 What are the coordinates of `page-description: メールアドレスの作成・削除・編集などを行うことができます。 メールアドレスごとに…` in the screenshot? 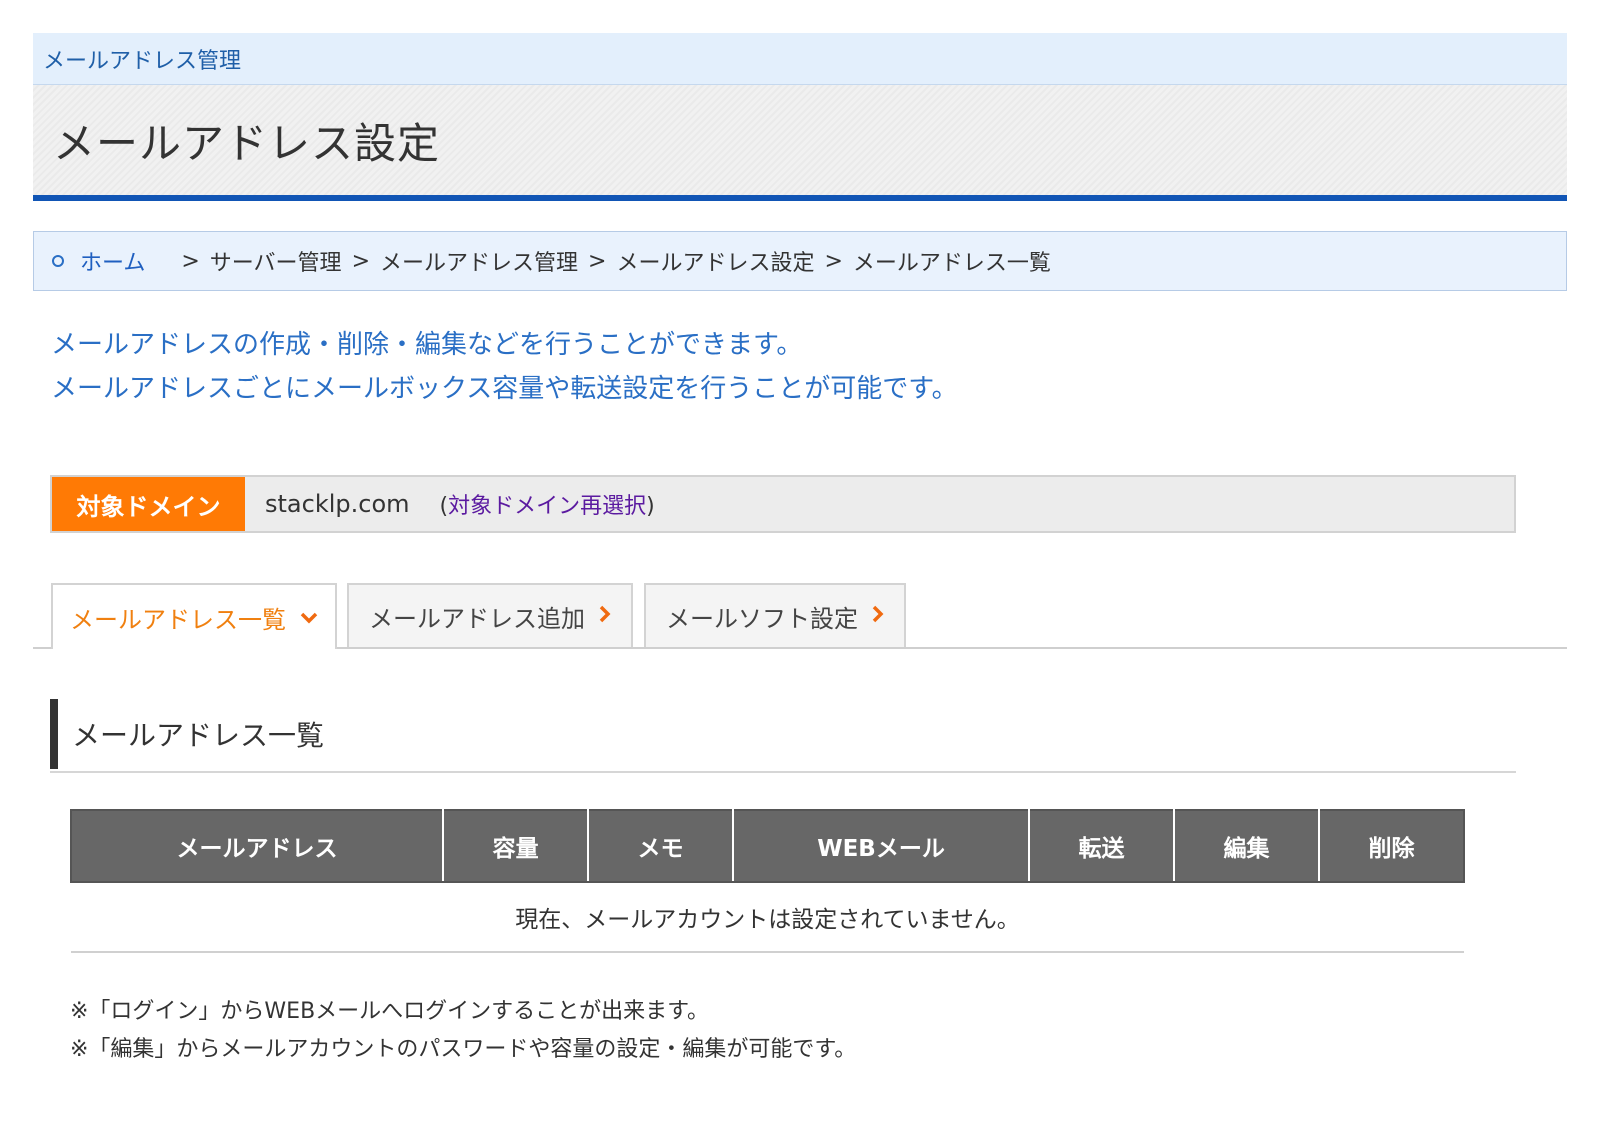 It's located at (800, 367).